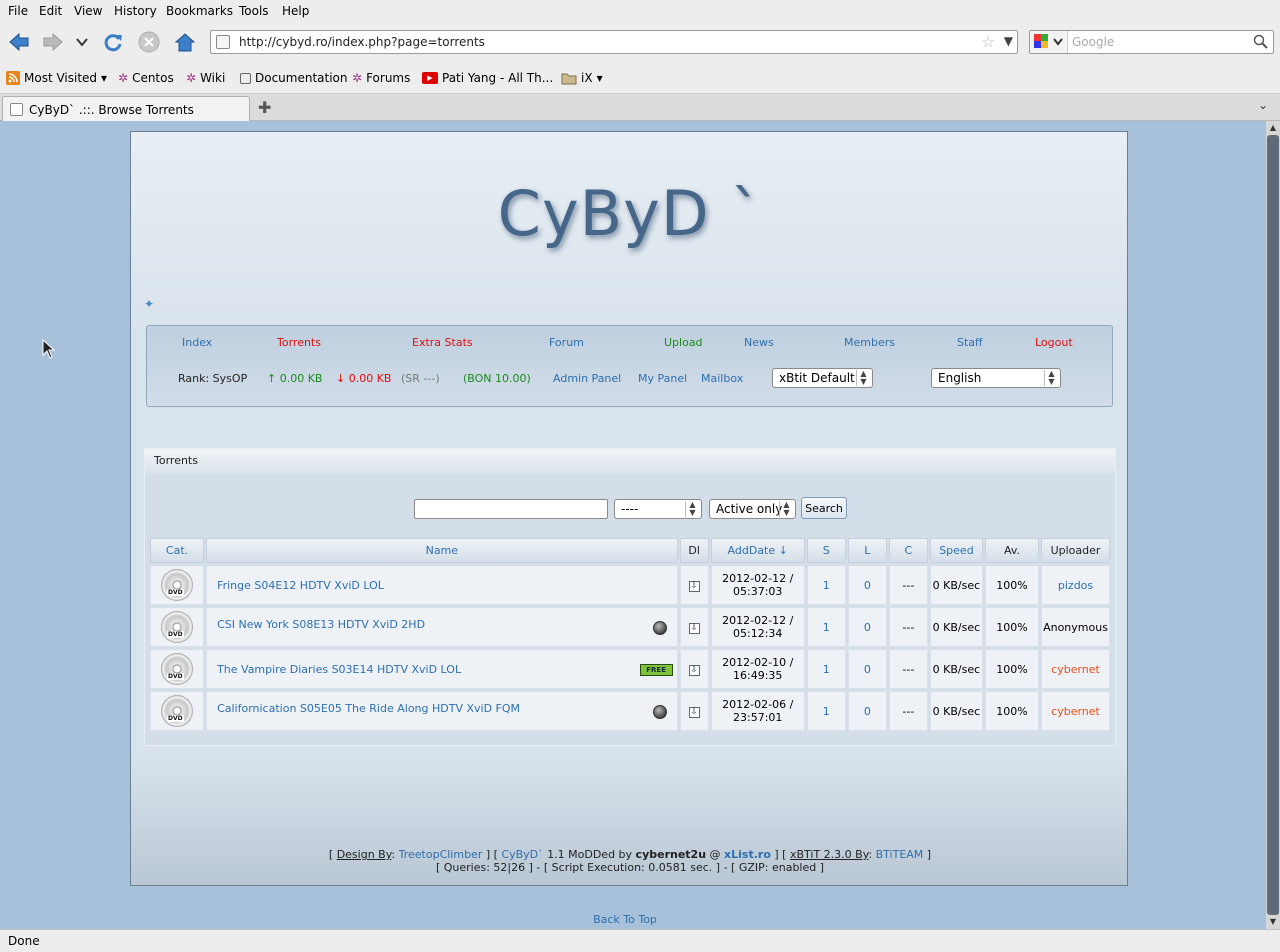  Describe the element at coordinates (19, 42) in the screenshot. I see `back-button` at that location.